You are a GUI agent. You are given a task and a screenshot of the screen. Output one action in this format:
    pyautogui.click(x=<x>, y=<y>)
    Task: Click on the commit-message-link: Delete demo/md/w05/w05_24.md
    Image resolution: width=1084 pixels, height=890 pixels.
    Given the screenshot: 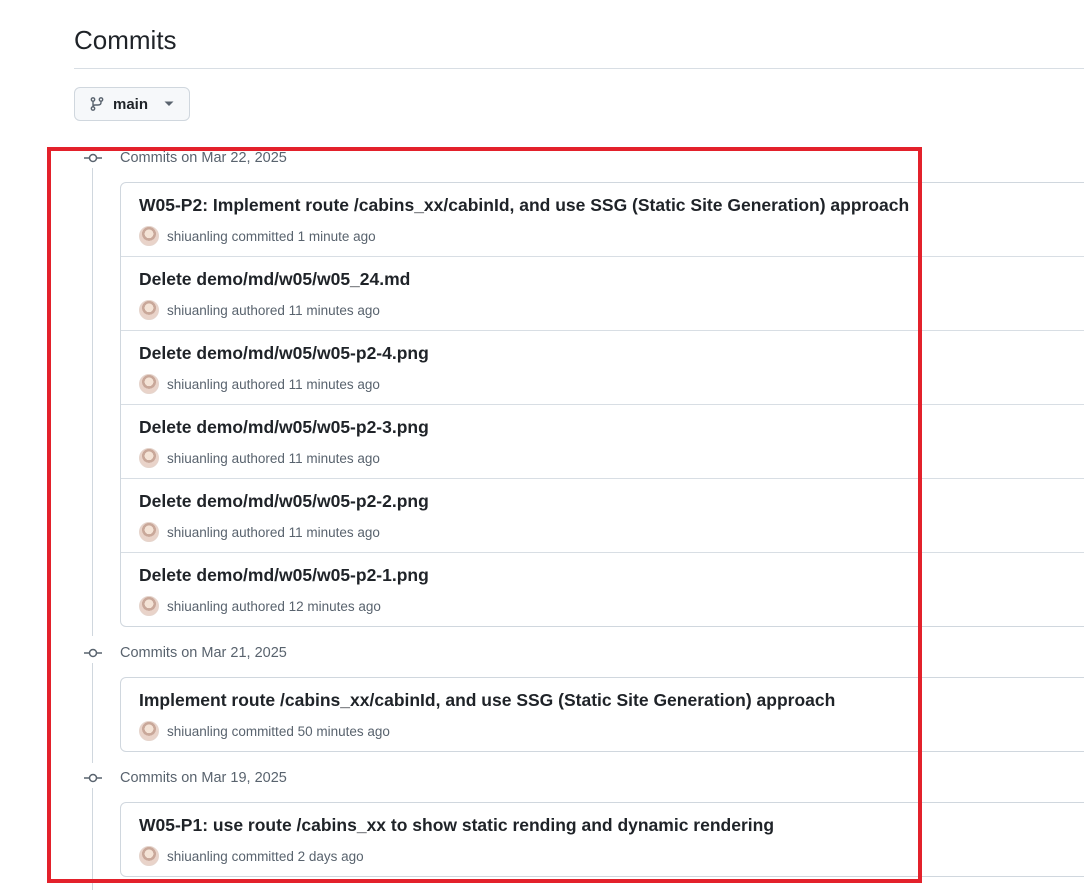 What is the action you would take?
    pyautogui.click(x=274, y=279)
    